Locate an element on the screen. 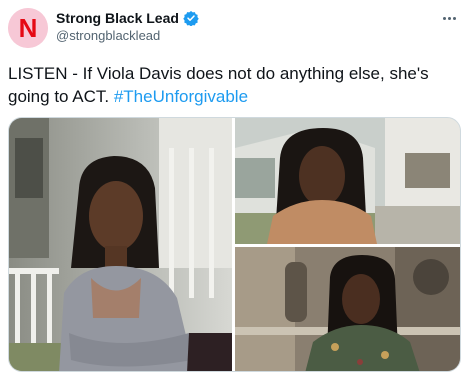 Image resolution: width=470 pixels, height=382 pixels. more-options-icon is located at coordinates (444, 18).